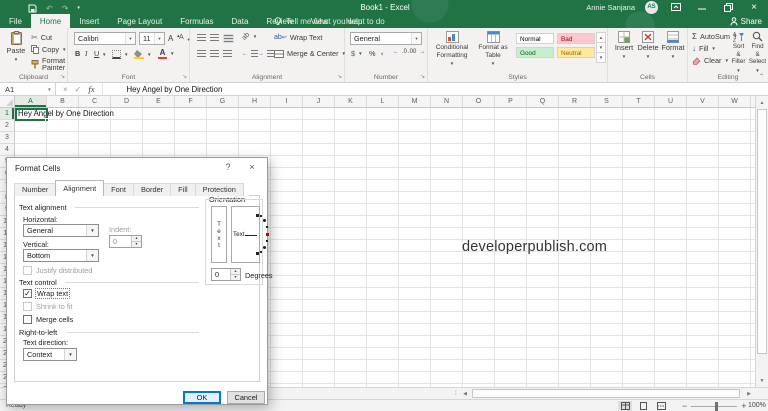 Image resolution: width=768 pixels, height=411 pixels. I want to click on tell-me-box: Tell me what you want to do, so click(329, 21).